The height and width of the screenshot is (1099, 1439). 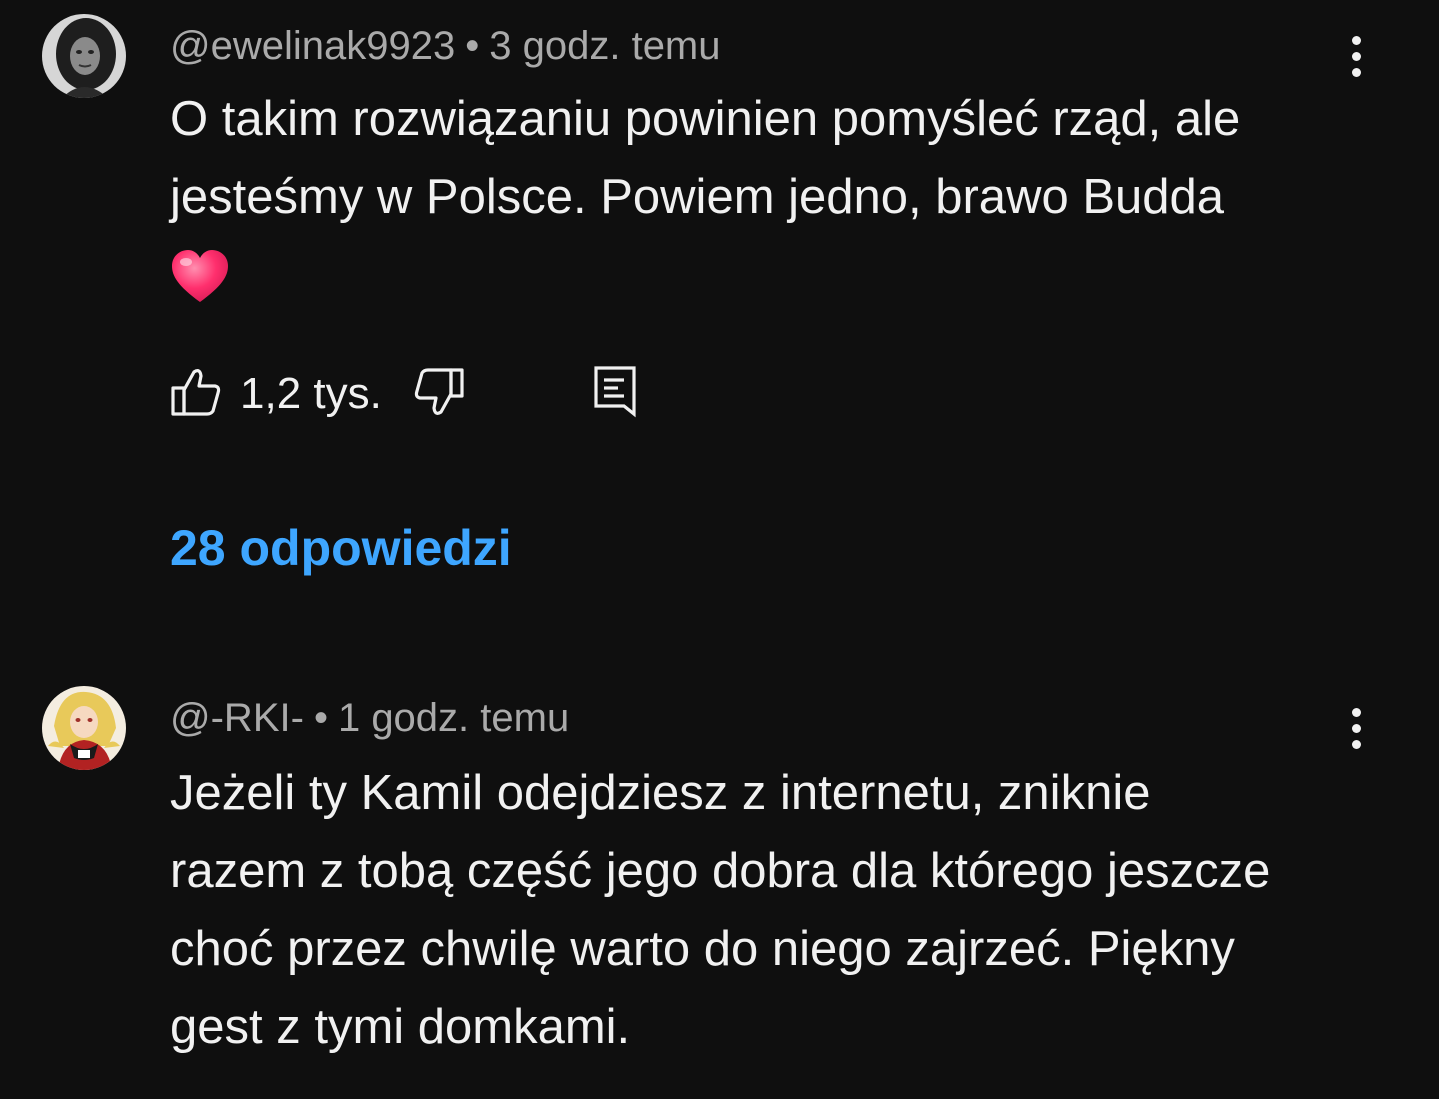 What do you see at coordinates (439, 392) in the screenshot?
I see `thumbs-down-icon` at bounding box center [439, 392].